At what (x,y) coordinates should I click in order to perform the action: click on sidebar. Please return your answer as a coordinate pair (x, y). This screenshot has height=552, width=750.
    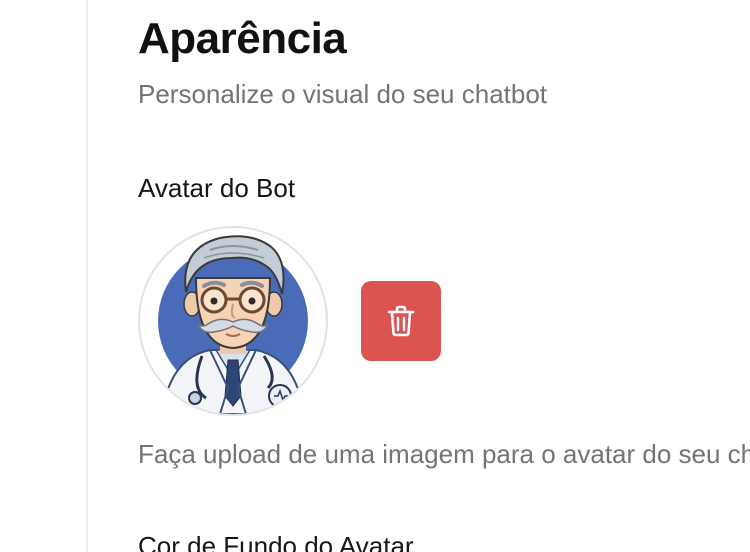
    Looking at the image, I should click on (44, 276).